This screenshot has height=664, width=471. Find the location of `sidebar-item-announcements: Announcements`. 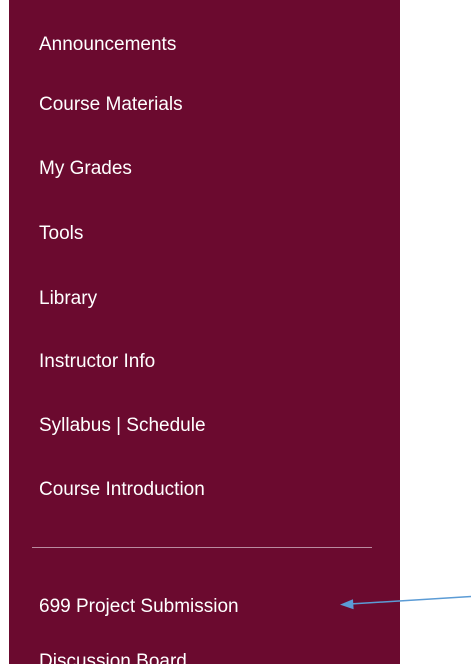

sidebar-item-announcements: Announcements is located at coordinates (107, 45).